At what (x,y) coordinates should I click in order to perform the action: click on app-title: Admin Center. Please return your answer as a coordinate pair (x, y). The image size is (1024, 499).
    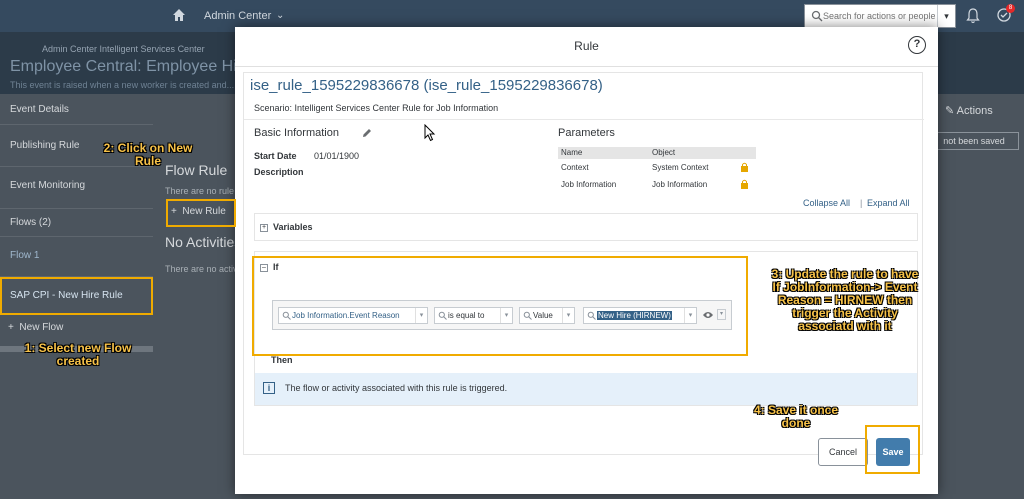
    Looking at the image, I should click on (237, 16).